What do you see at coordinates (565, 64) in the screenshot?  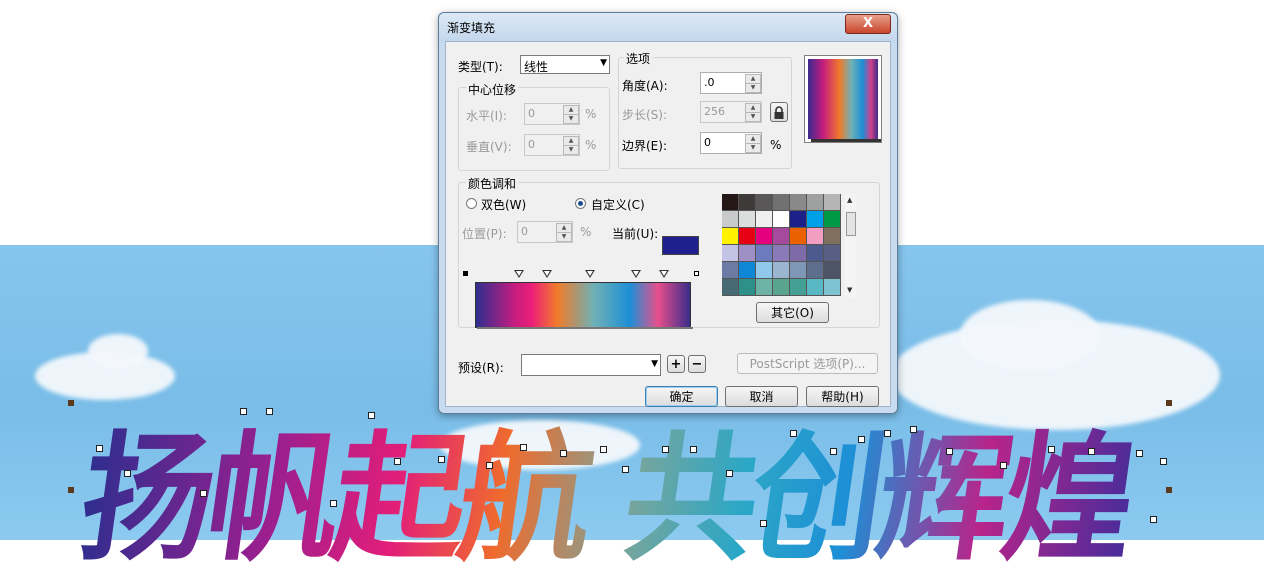 I see `type-select: 线性 ▼` at bounding box center [565, 64].